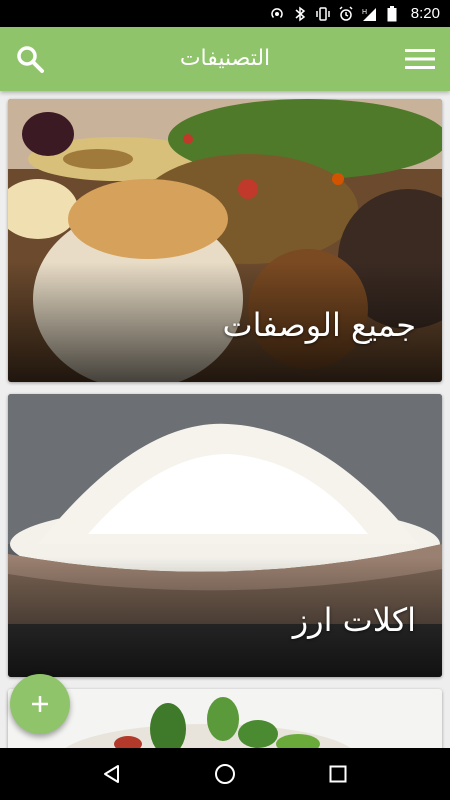 The image size is (450, 800). What do you see at coordinates (392, 13) in the screenshot?
I see `battery-icon` at bounding box center [392, 13].